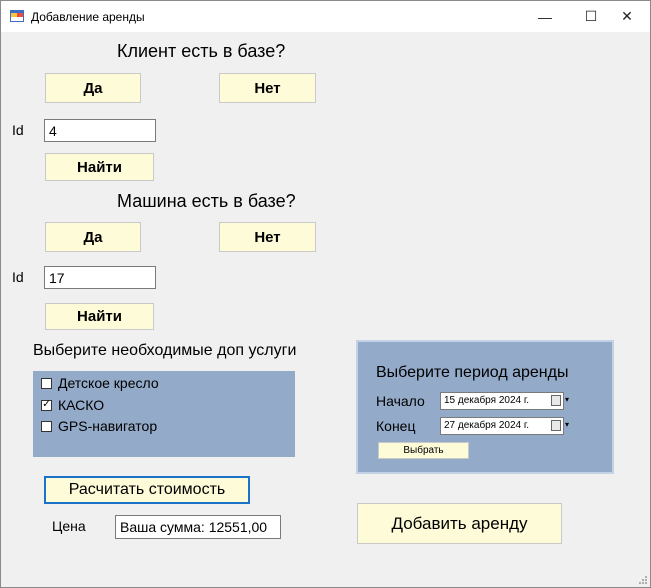 The height and width of the screenshot is (588, 651). What do you see at coordinates (17, 16) in the screenshot?
I see `app-icon` at bounding box center [17, 16].